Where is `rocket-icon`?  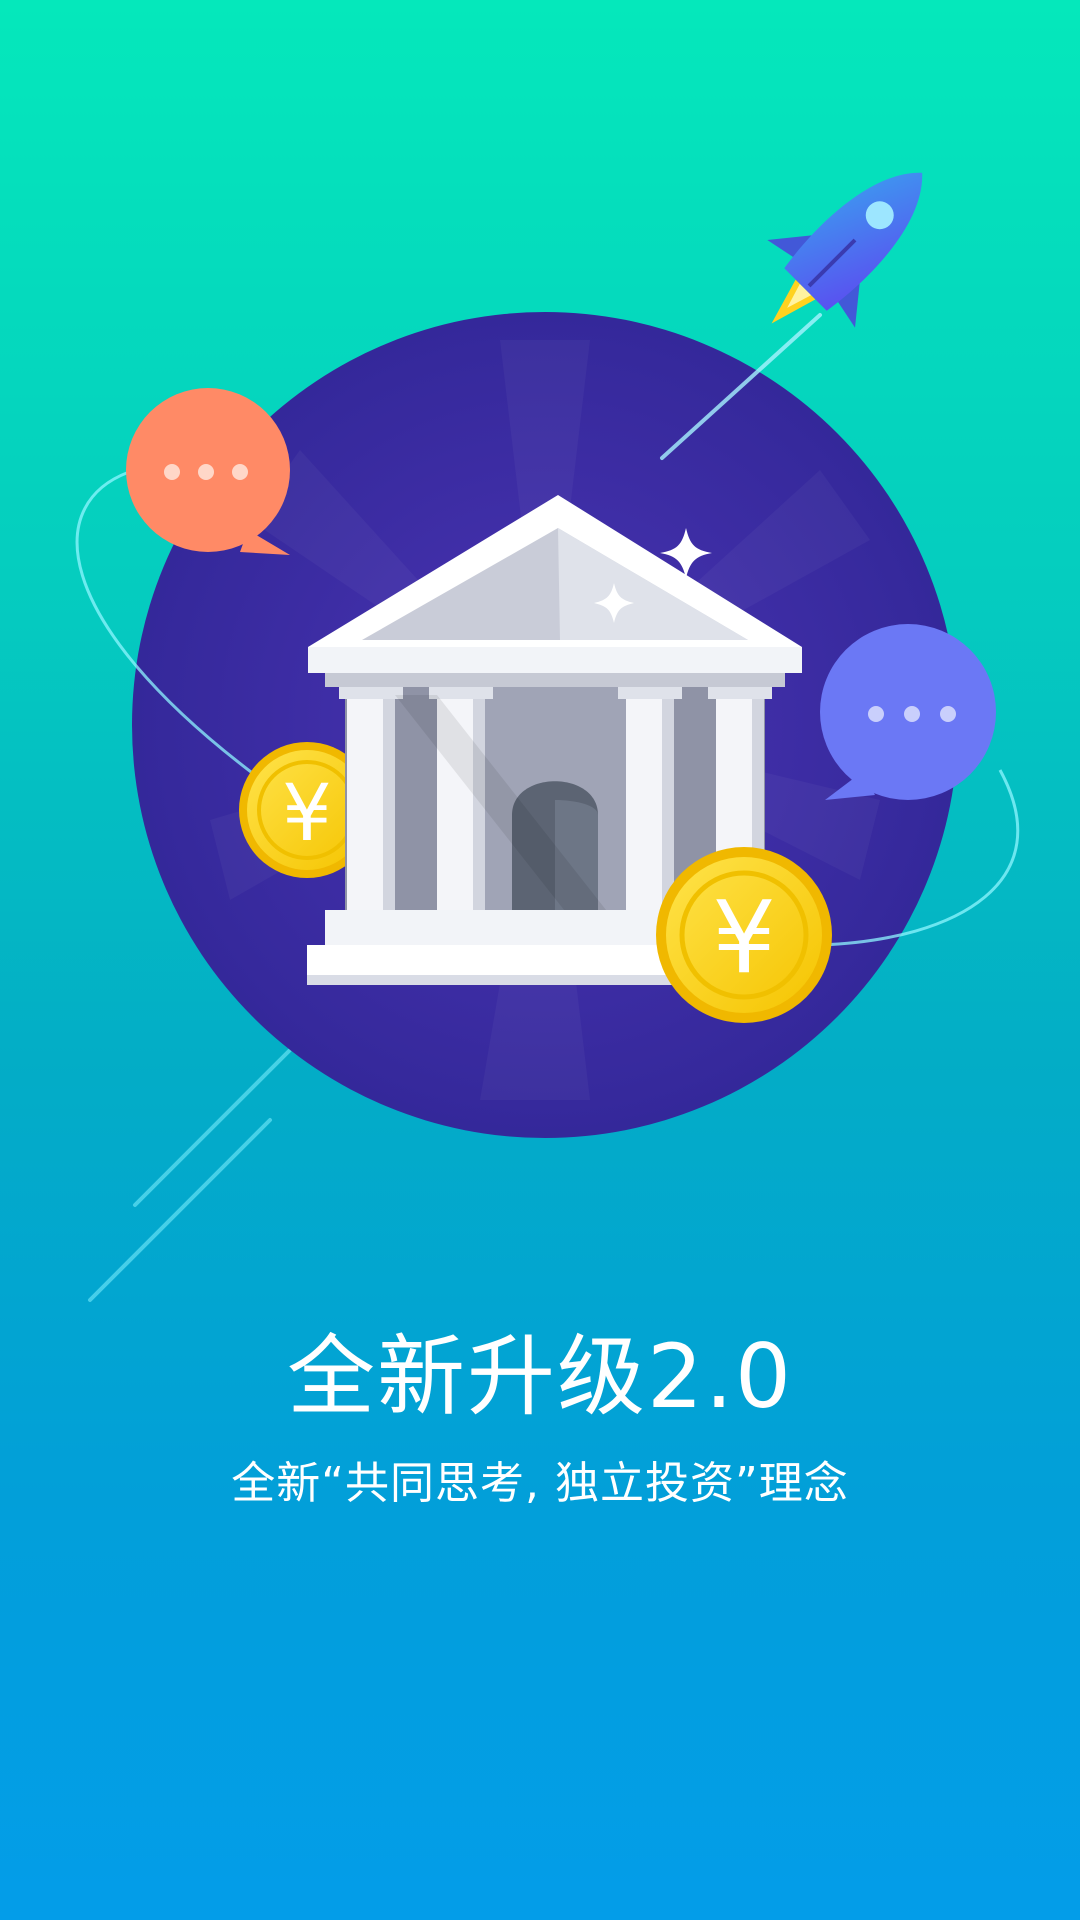
rocket-icon is located at coordinates (845, 250).